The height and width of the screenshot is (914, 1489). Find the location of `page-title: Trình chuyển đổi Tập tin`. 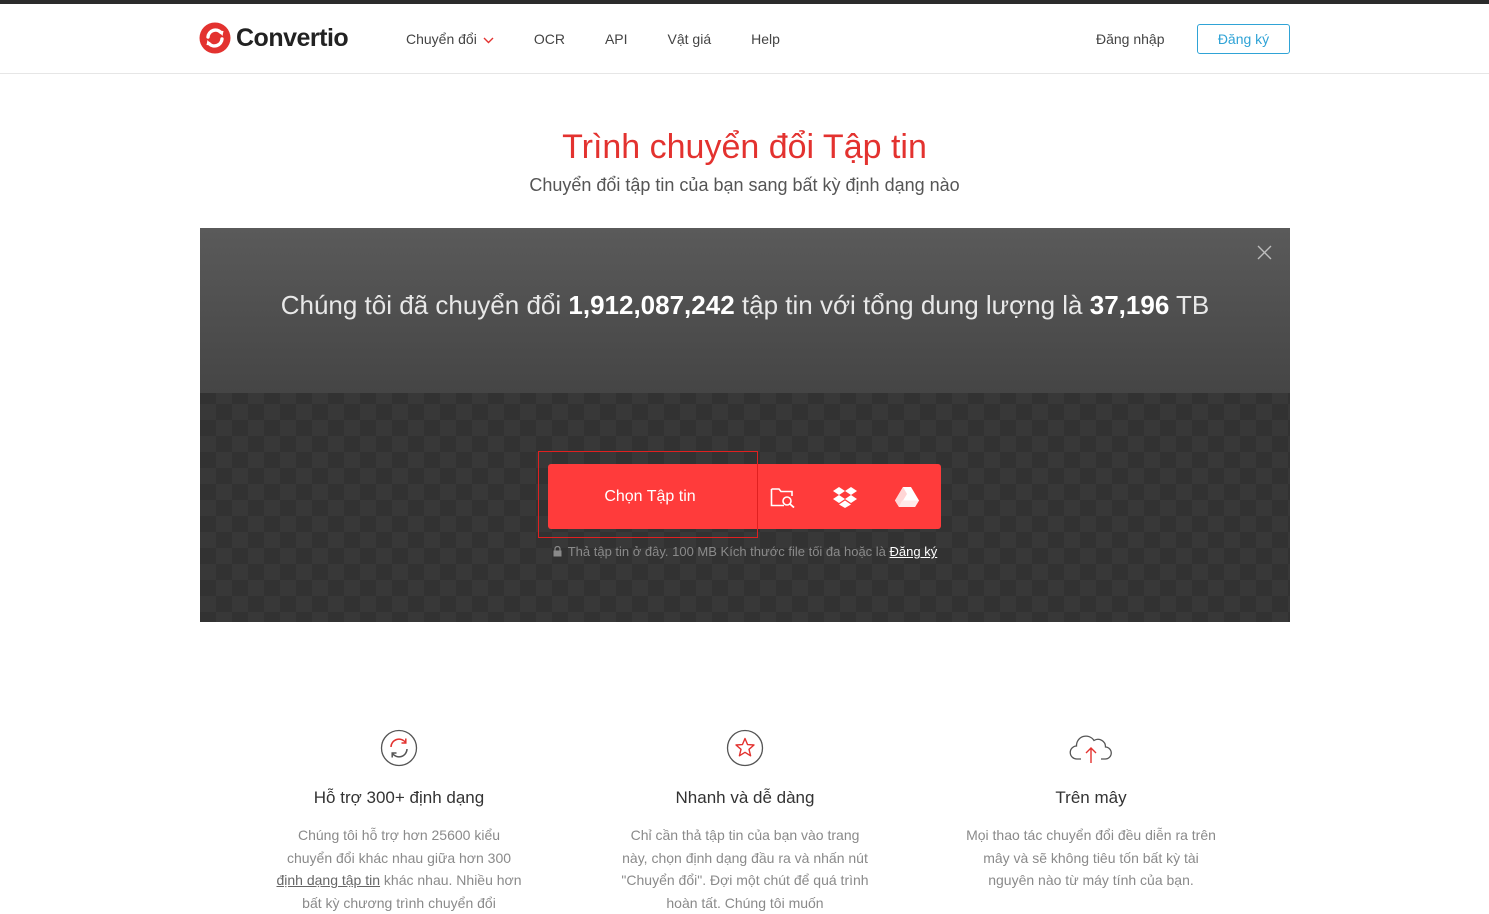

page-title: Trình chuyển đổi Tập tin is located at coordinates (744, 147).